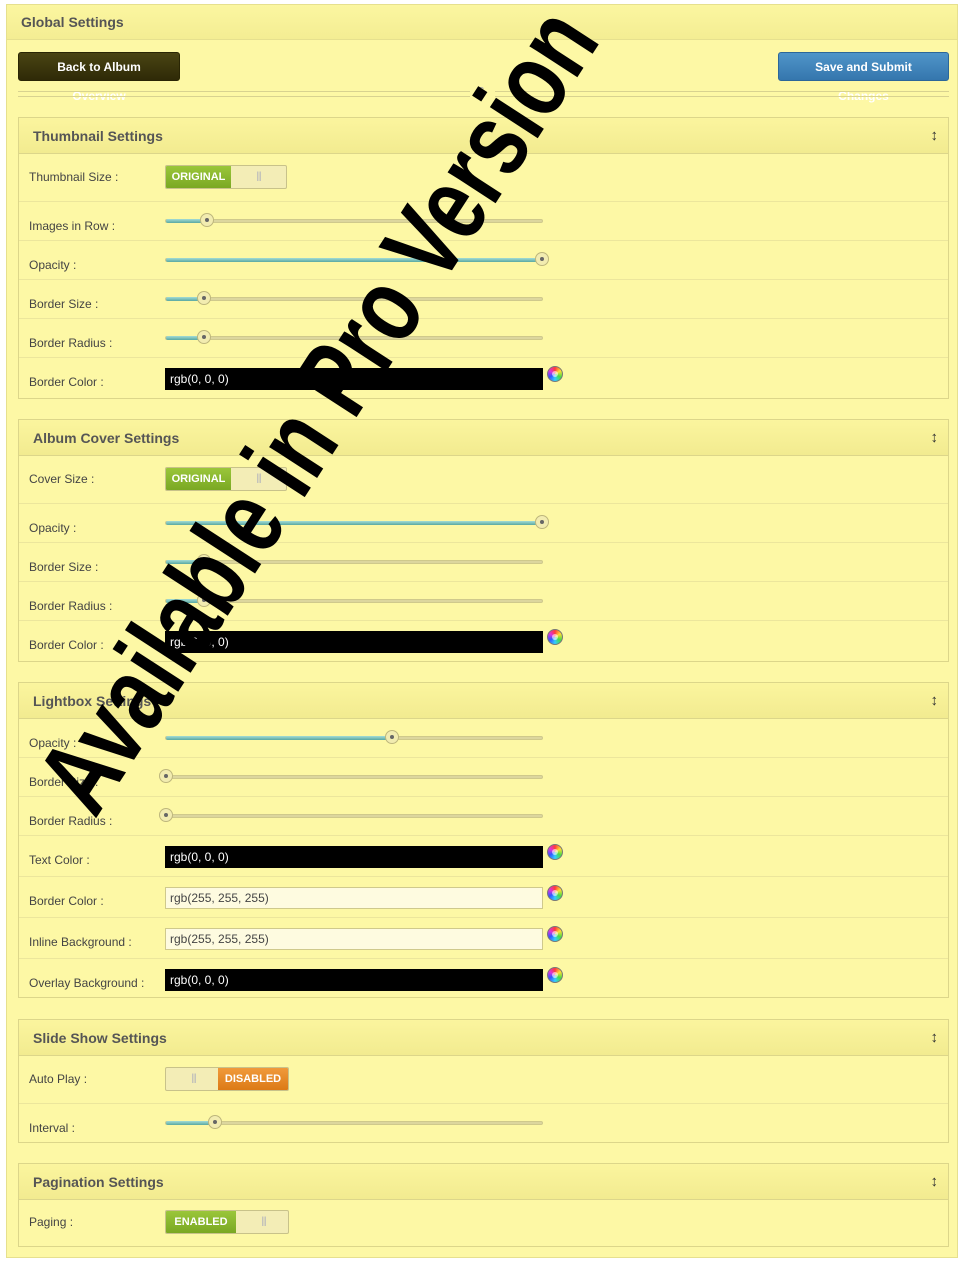 Image resolution: width=966 pixels, height=1266 pixels. Describe the element at coordinates (92, 701) in the screenshot. I see `lightbox-settings-title: Lightbox Settings` at that location.